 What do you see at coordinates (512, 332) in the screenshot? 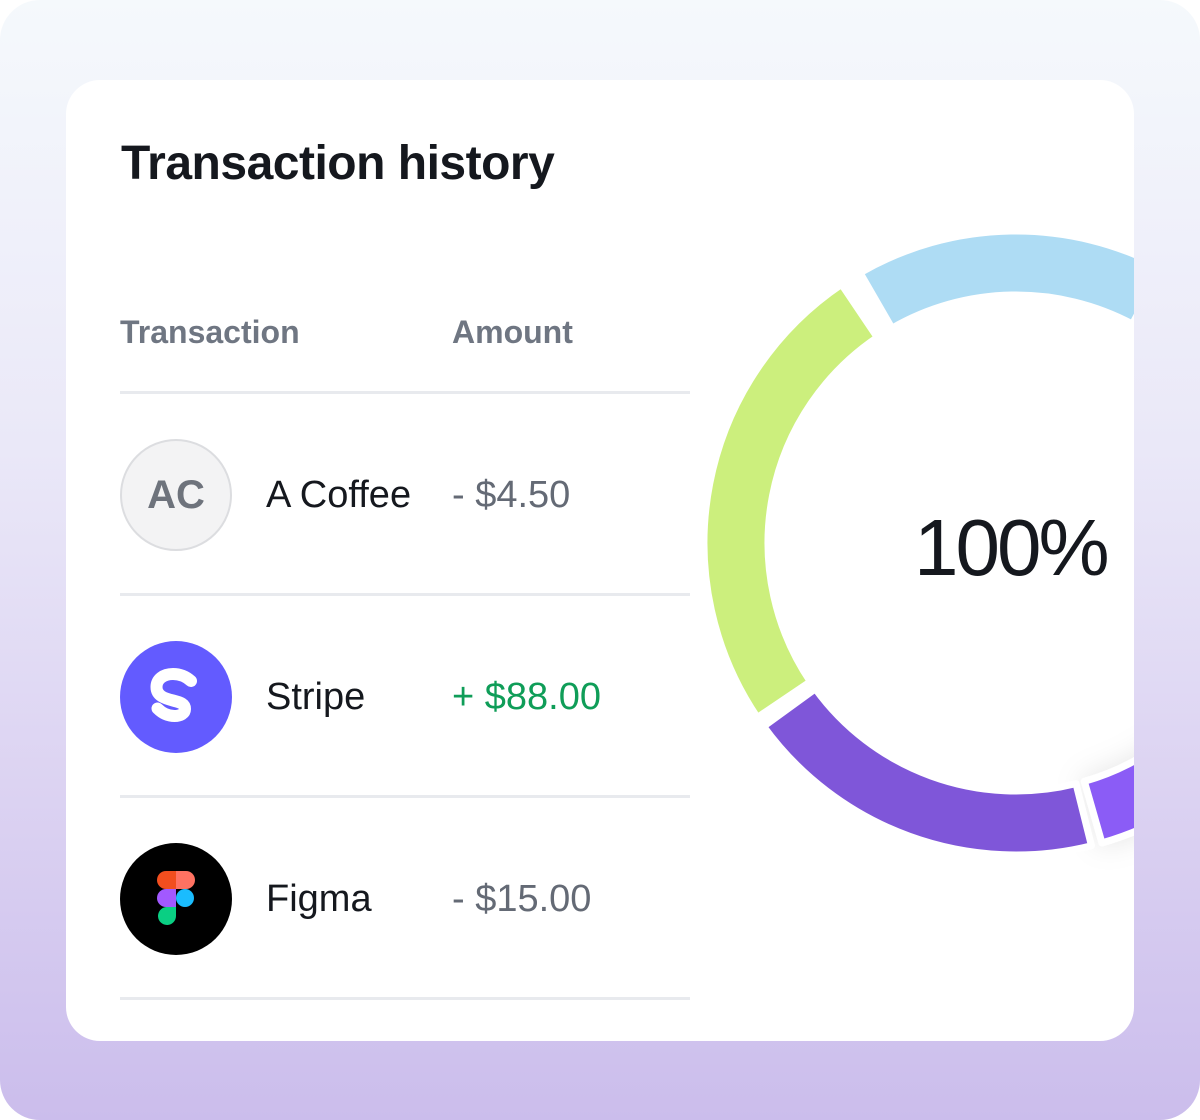
I see `column-header-amount: Amount` at bounding box center [512, 332].